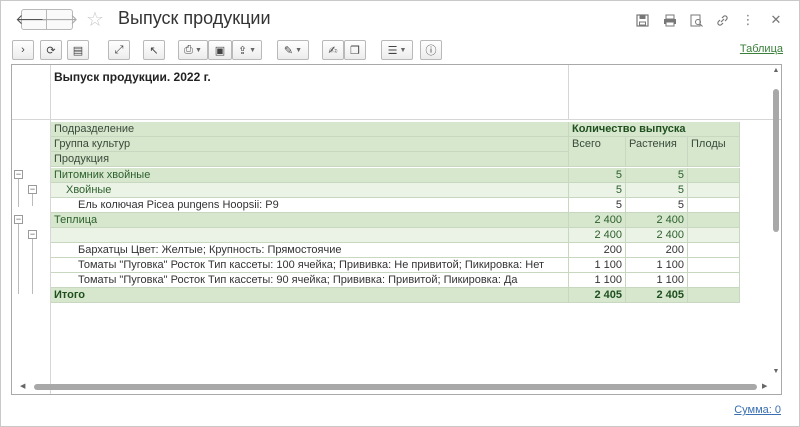 This screenshot has height=427, width=800. What do you see at coordinates (776, 371) in the screenshot?
I see `scroll-down-icon: ▼` at bounding box center [776, 371].